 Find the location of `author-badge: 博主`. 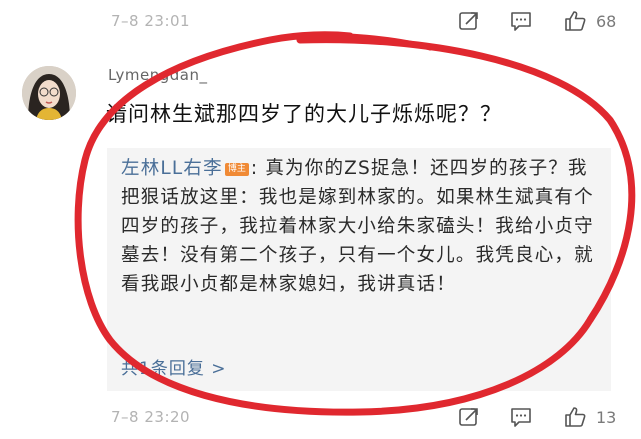

author-badge: 博主 is located at coordinates (236, 169).